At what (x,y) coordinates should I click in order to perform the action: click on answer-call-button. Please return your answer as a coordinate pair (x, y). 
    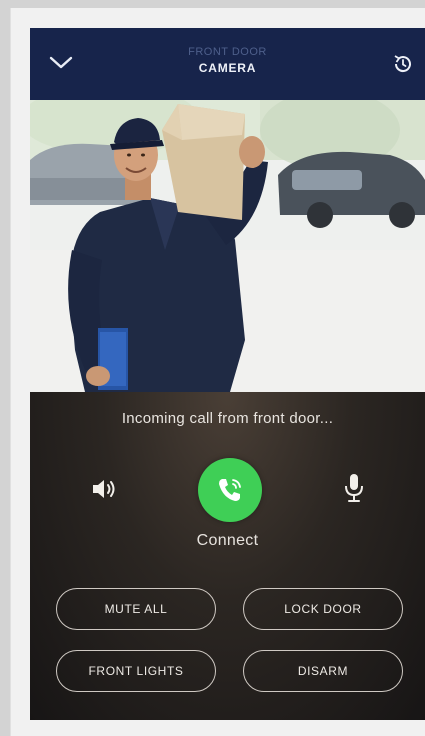
    Looking at the image, I should click on (230, 490).